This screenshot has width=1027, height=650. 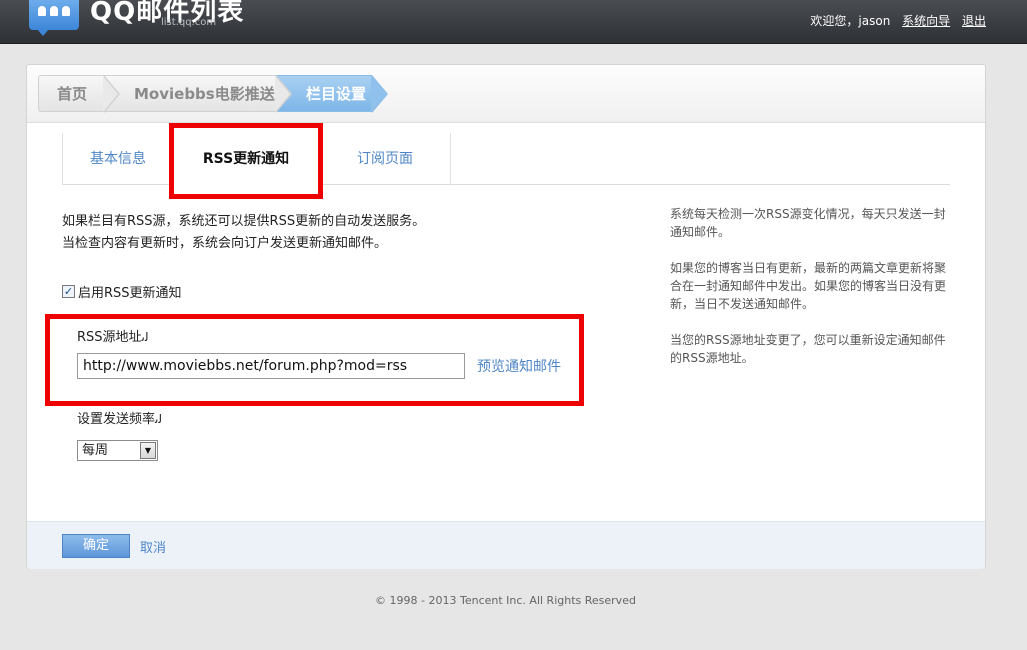 What do you see at coordinates (974, 21) in the screenshot?
I see `logout-link: 退出` at bounding box center [974, 21].